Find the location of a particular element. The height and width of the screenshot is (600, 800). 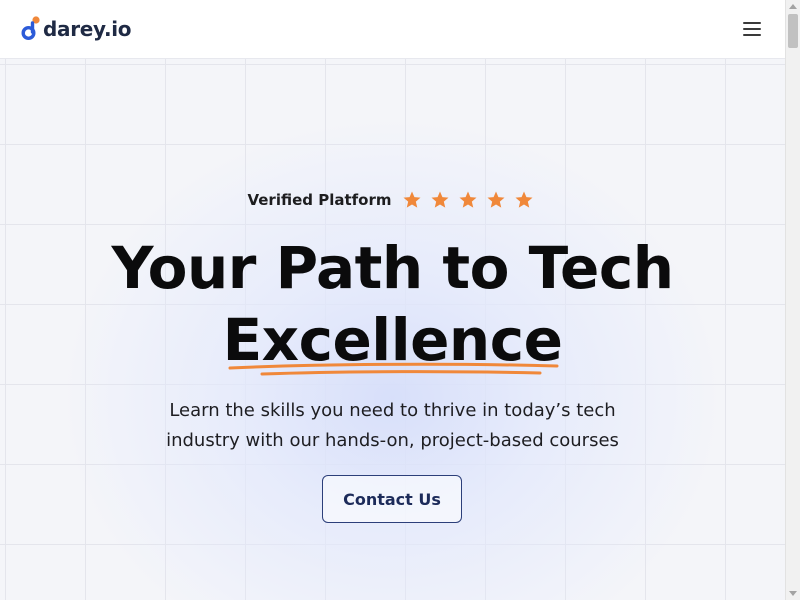

menu-bar-middle is located at coordinates (752, 29).